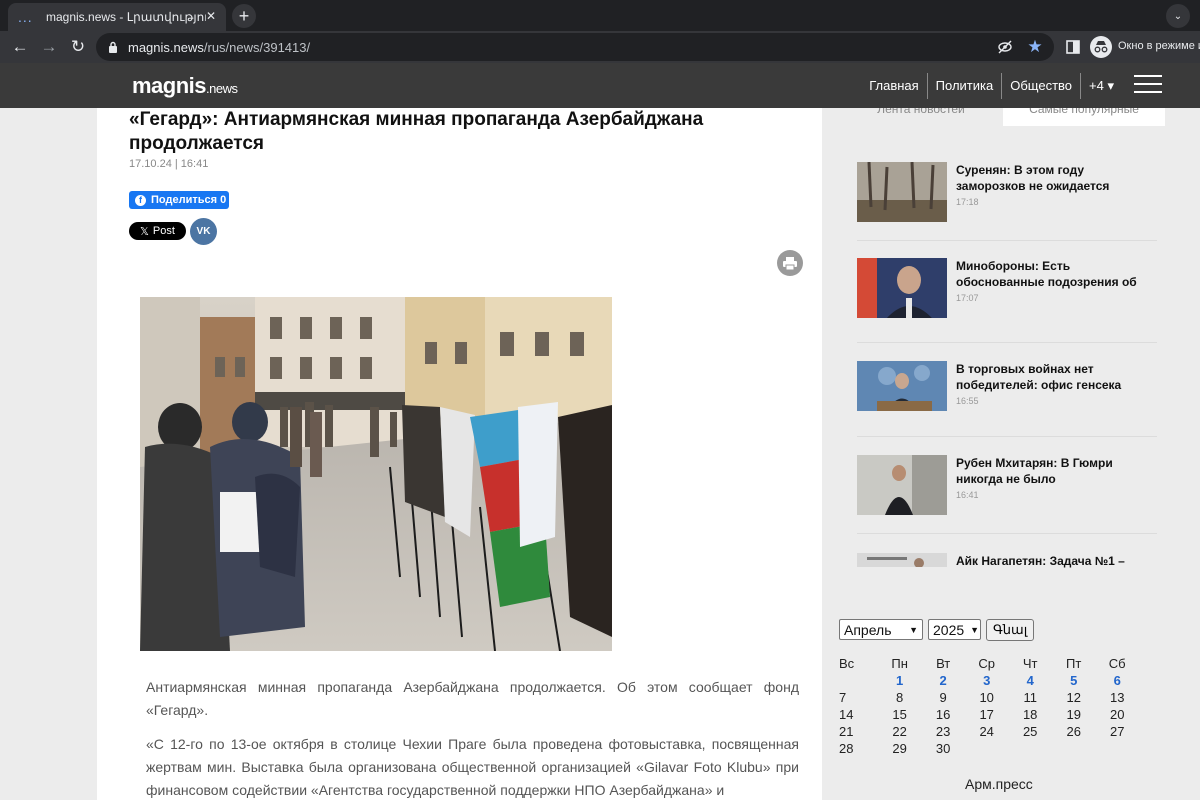 The height and width of the screenshot is (800, 1200). I want to click on calendar-day: 16, so click(943, 714).